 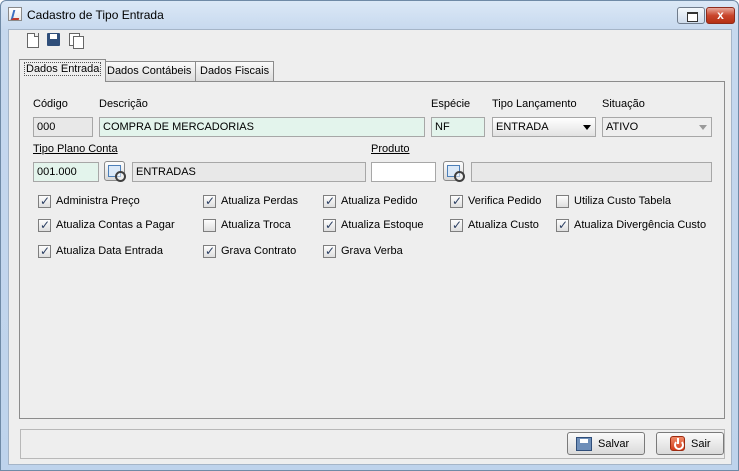 I want to click on especie-field: NF, so click(x=458, y=127).